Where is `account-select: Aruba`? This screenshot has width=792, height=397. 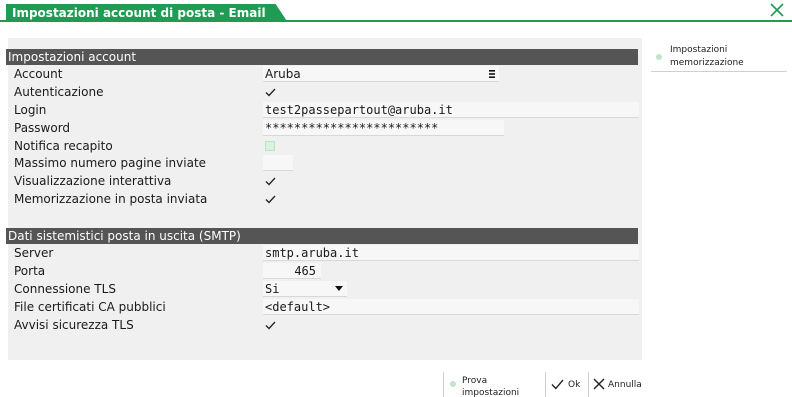 account-select: Aruba is located at coordinates (381, 74).